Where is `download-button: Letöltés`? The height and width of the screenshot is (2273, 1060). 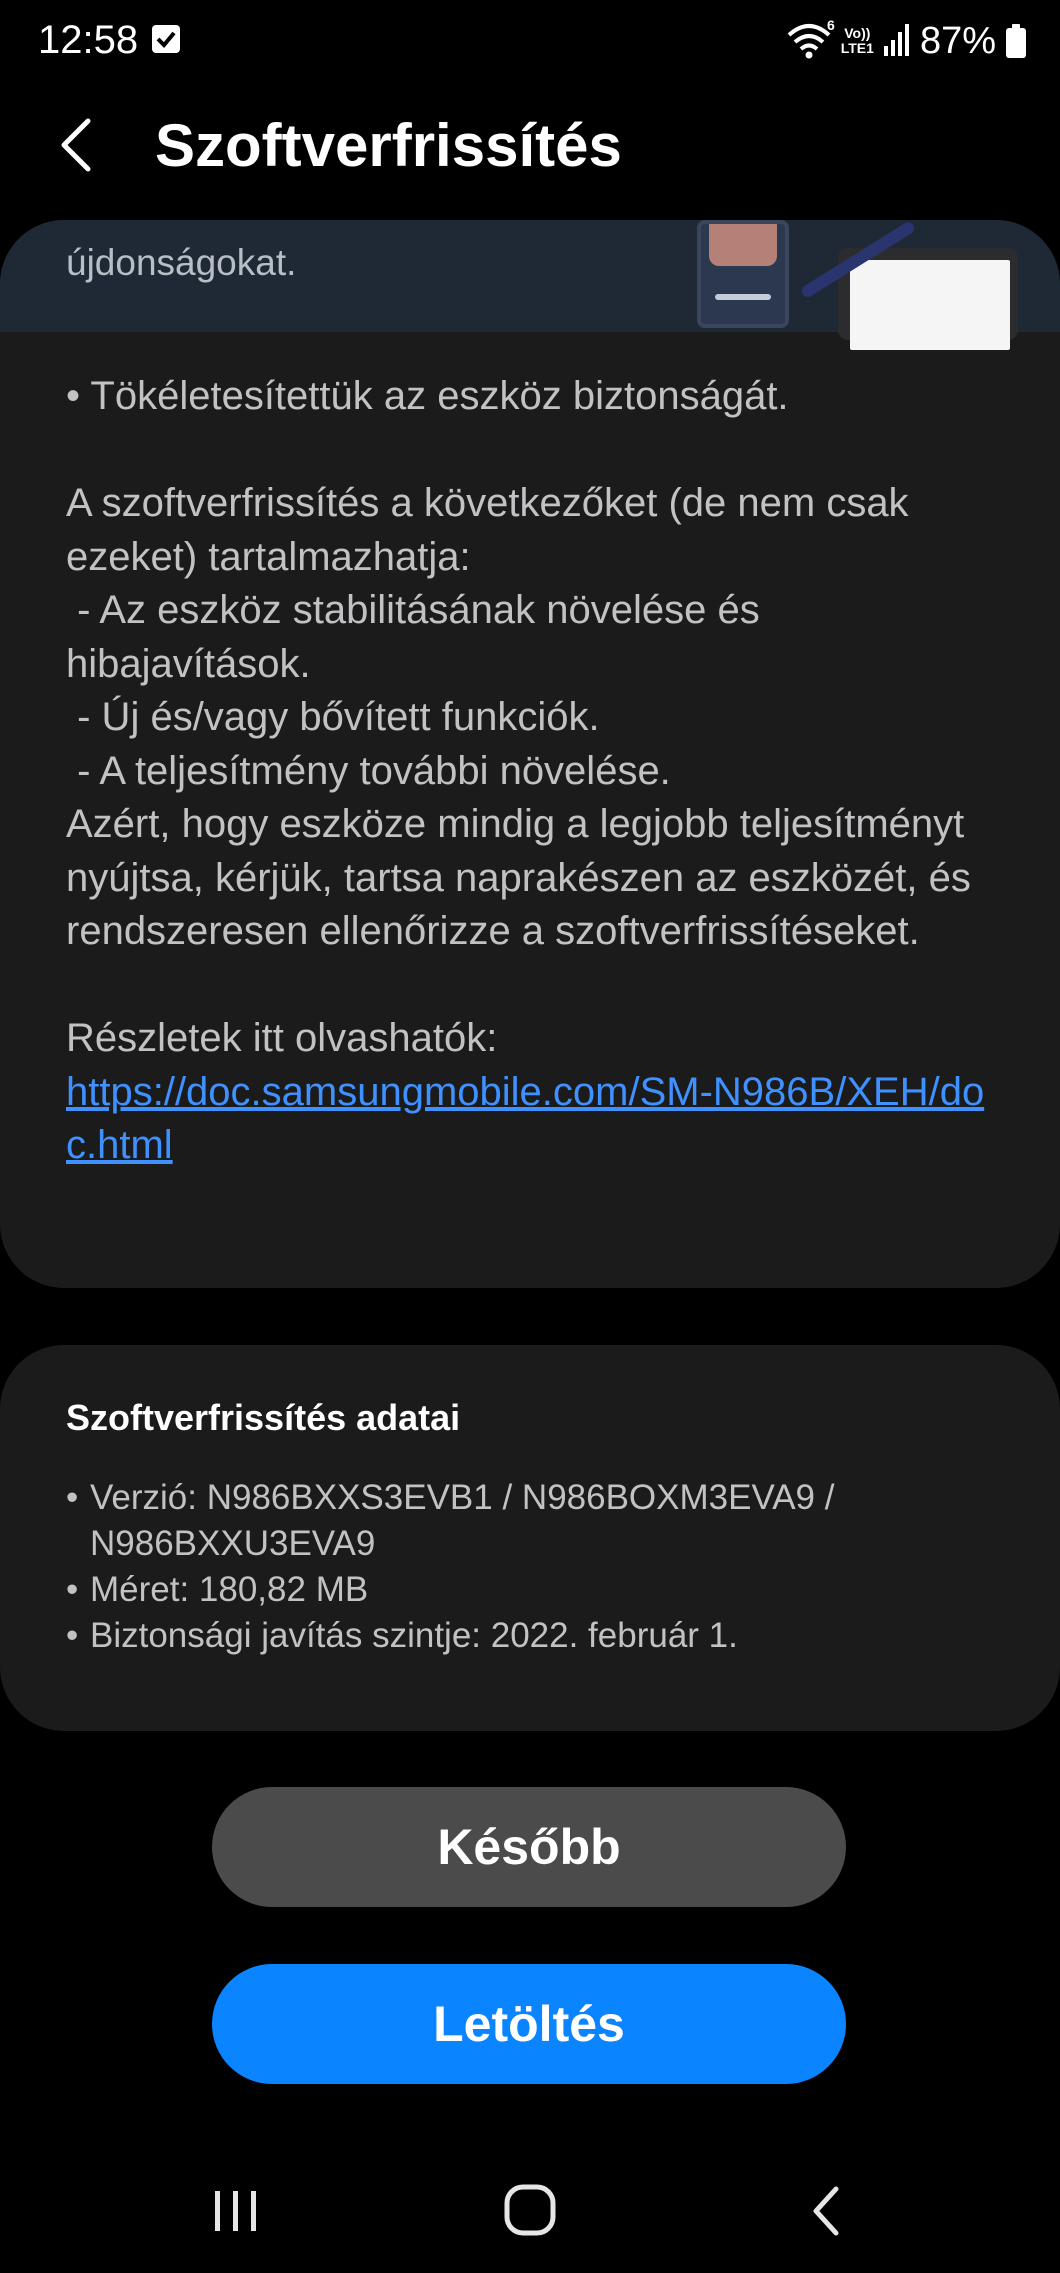
download-button: Letöltés is located at coordinates (529, 2024).